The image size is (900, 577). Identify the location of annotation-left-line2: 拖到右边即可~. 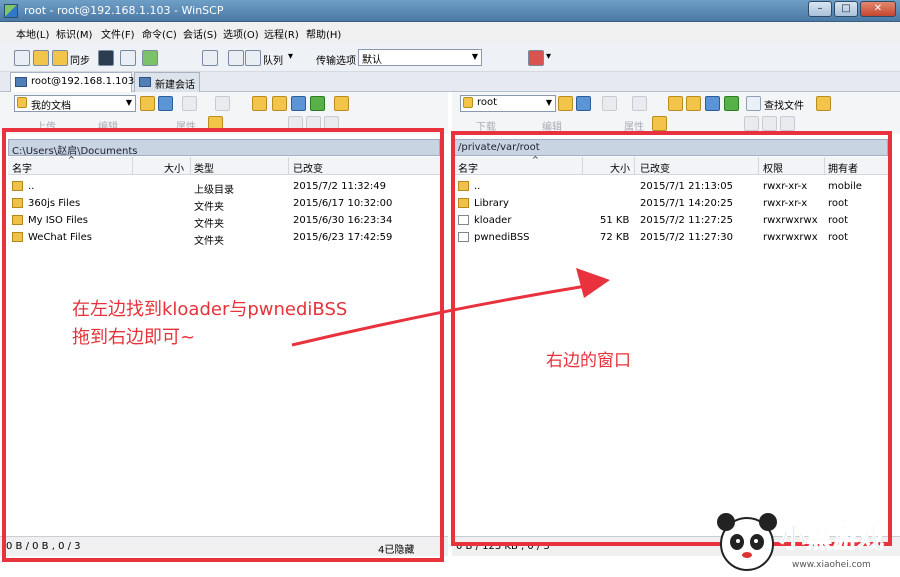
(134, 337).